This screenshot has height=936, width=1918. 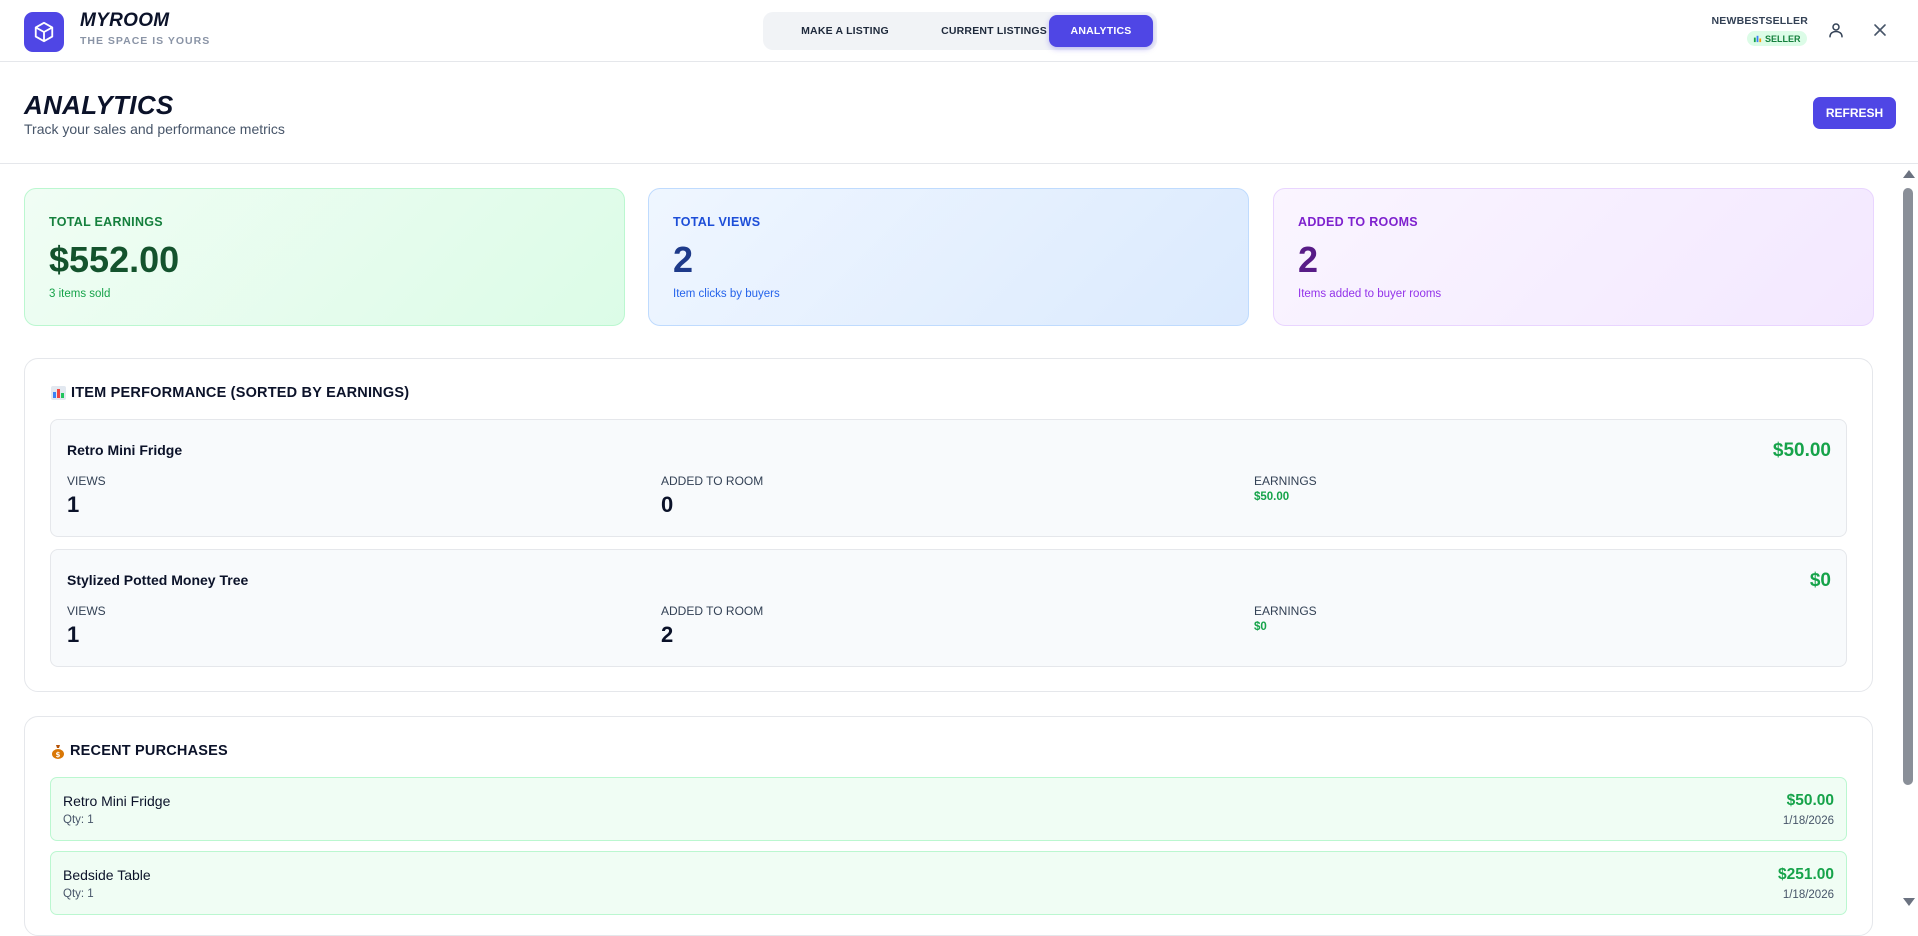 What do you see at coordinates (1370, 294) in the screenshot?
I see `stat-note: Items added to buyer rooms` at bounding box center [1370, 294].